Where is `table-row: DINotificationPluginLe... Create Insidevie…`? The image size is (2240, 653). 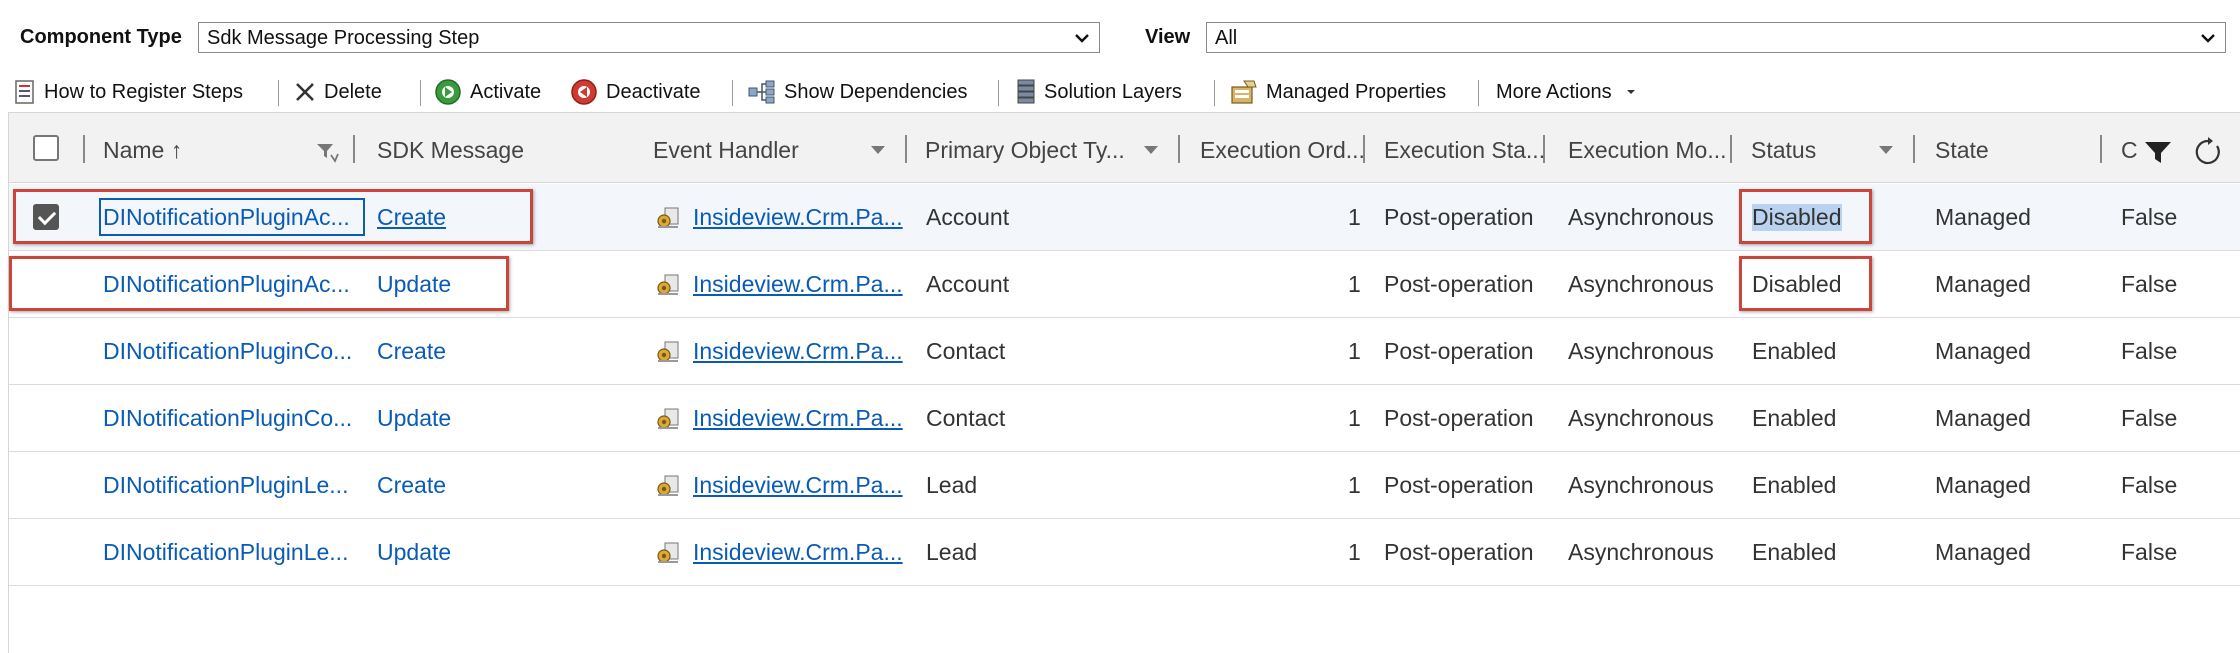
table-row: DINotificationPluginLe... Create Insidevie… is located at coordinates (1124, 485).